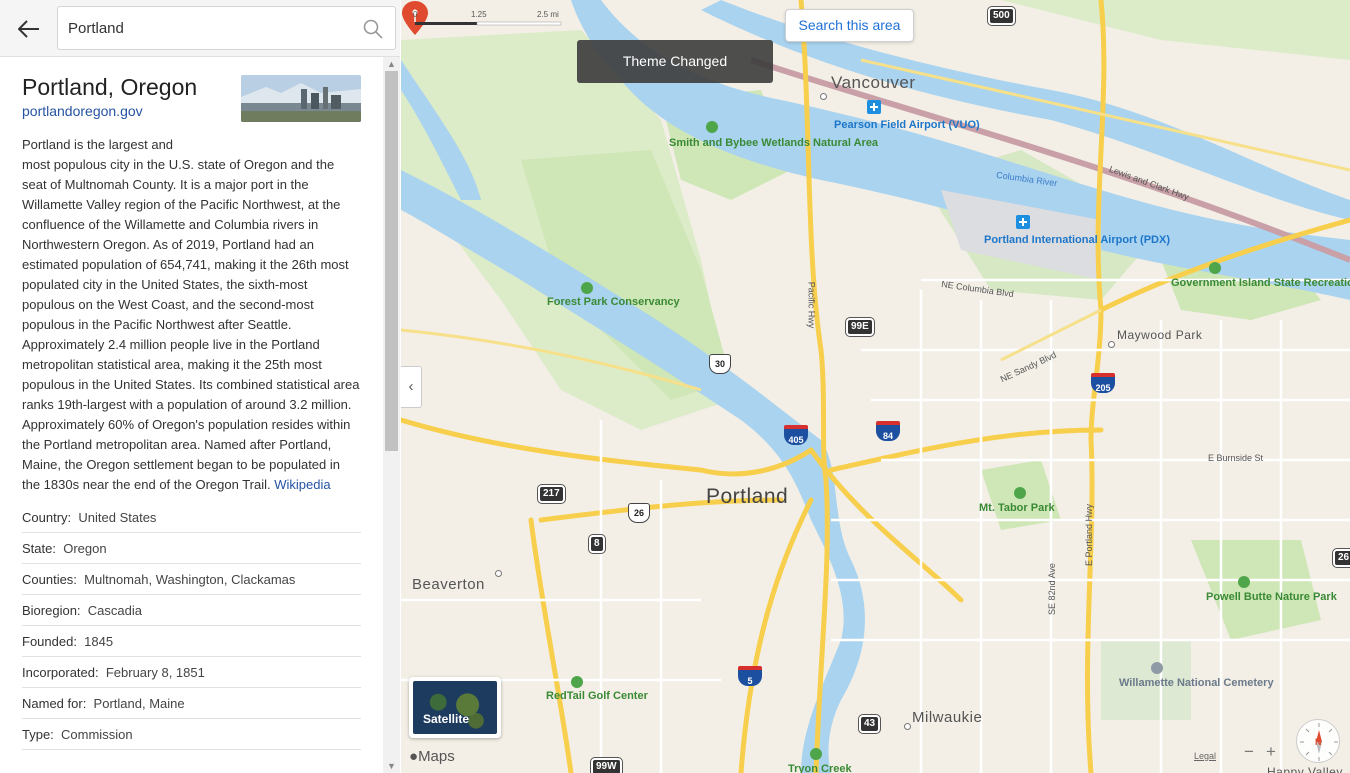  What do you see at coordinates (873, 83) in the screenshot?
I see `city-label-vancouver: Vancouver` at bounding box center [873, 83].